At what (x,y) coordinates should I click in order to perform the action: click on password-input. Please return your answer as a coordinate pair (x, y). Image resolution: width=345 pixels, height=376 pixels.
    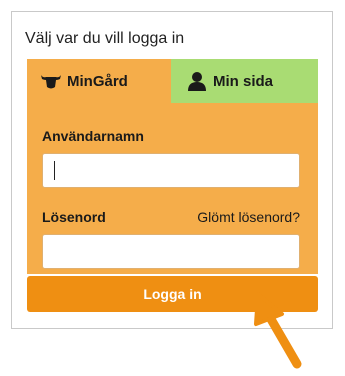
    Looking at the image, I should click on (171, 251).